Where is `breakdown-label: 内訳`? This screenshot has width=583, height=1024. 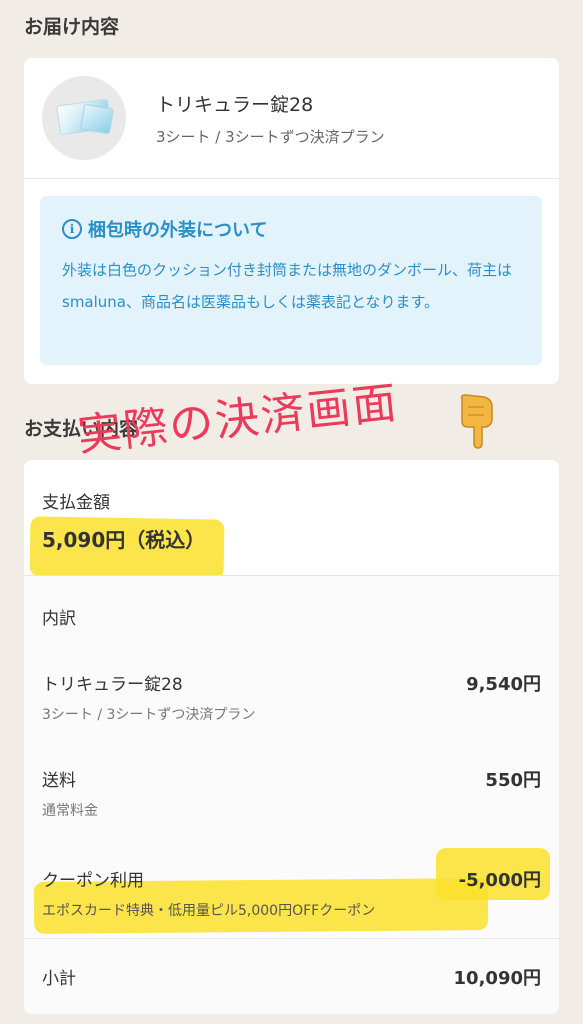 breakdown-label: 内訳 is located at coordinates (59, 619).